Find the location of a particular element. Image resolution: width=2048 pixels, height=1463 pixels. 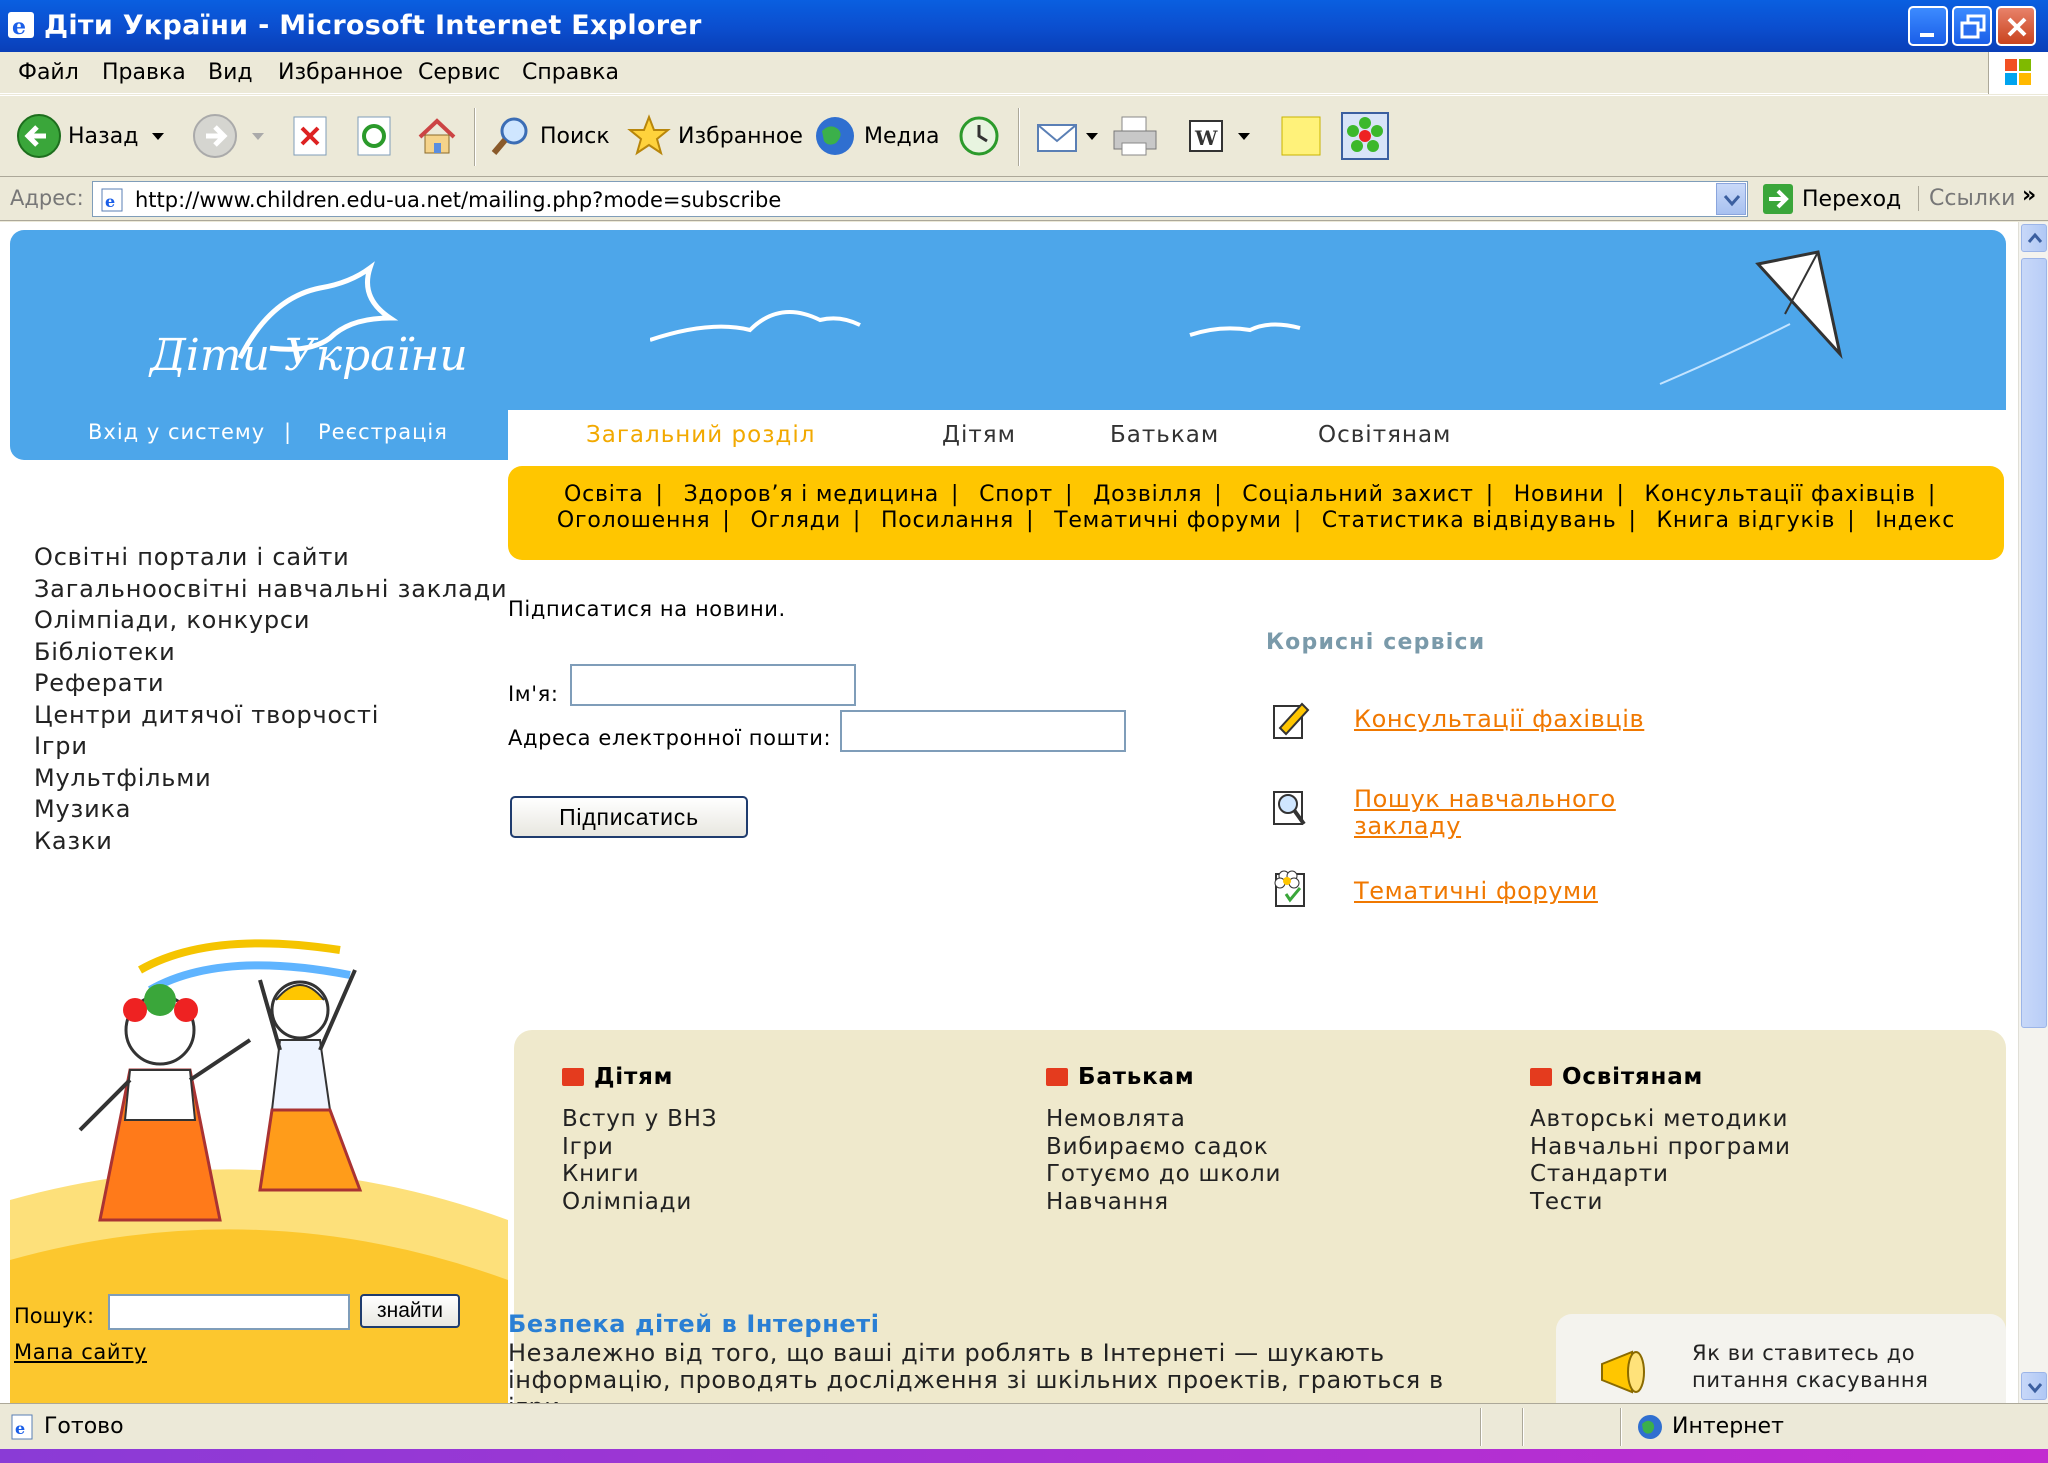

section-tabs: Загальний розділ Дітям Батькам Освітянам is located at coordinates (1257, 435).